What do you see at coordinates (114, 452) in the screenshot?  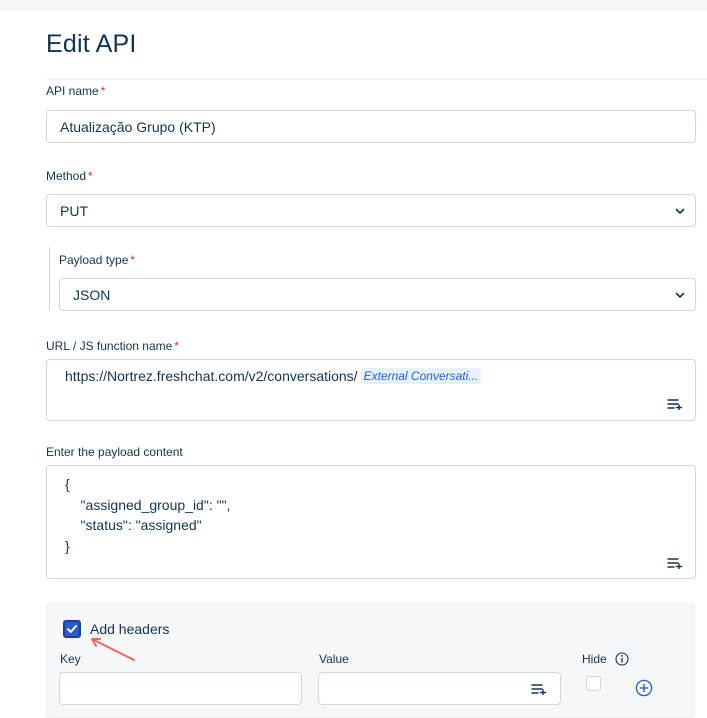 I see `payload-content-label: Enter the payload content` at bounding box center [114, 452].